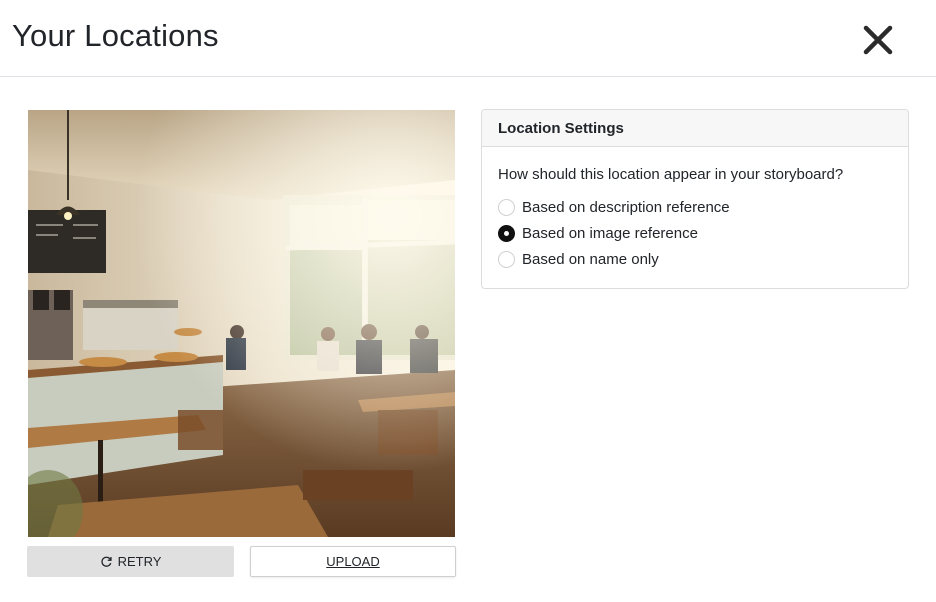 Image resolution: width=936 pixels, height=602 pixels. Describe the element at coordinates (468, 38) in the screenshot. I see `modal-header: Your Locations` at that location.